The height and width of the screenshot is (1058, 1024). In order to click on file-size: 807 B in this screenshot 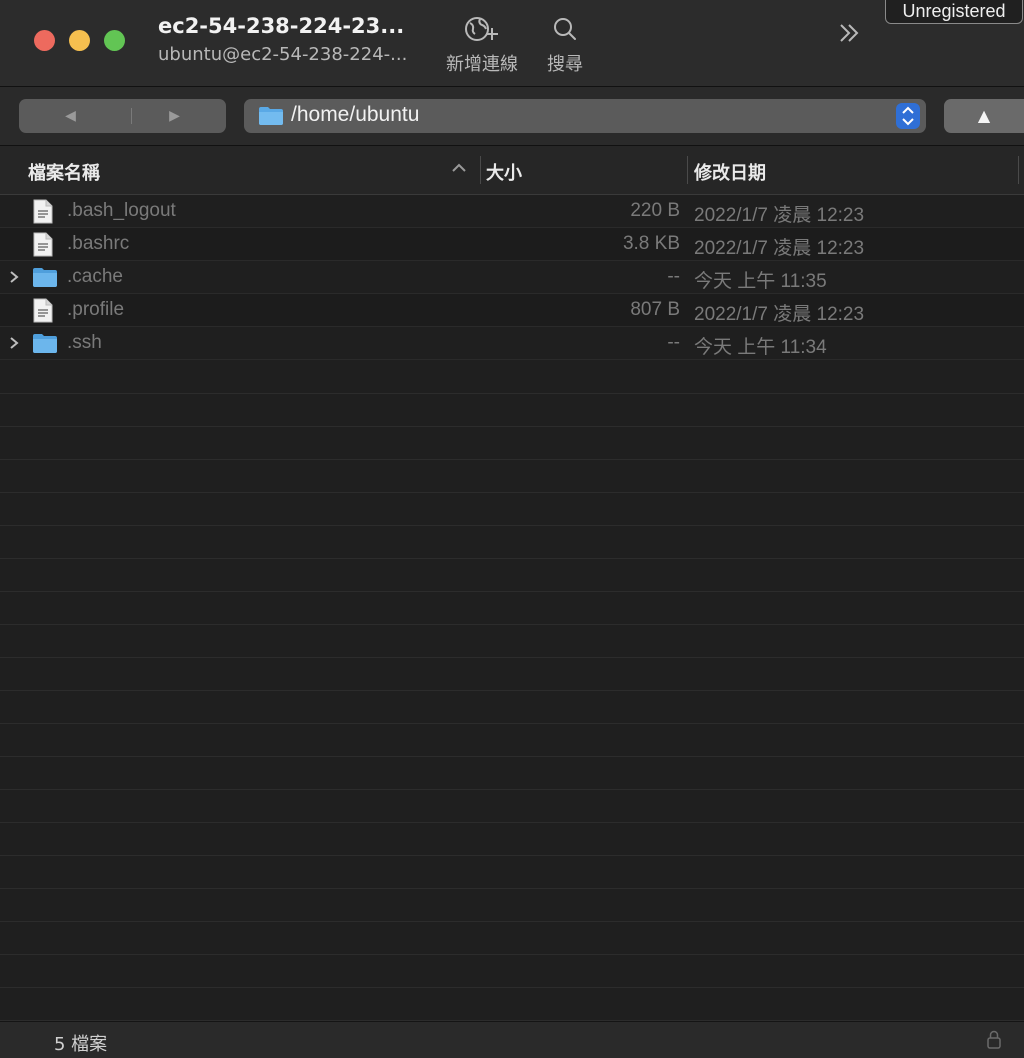, I will do `click(655, 309)`.